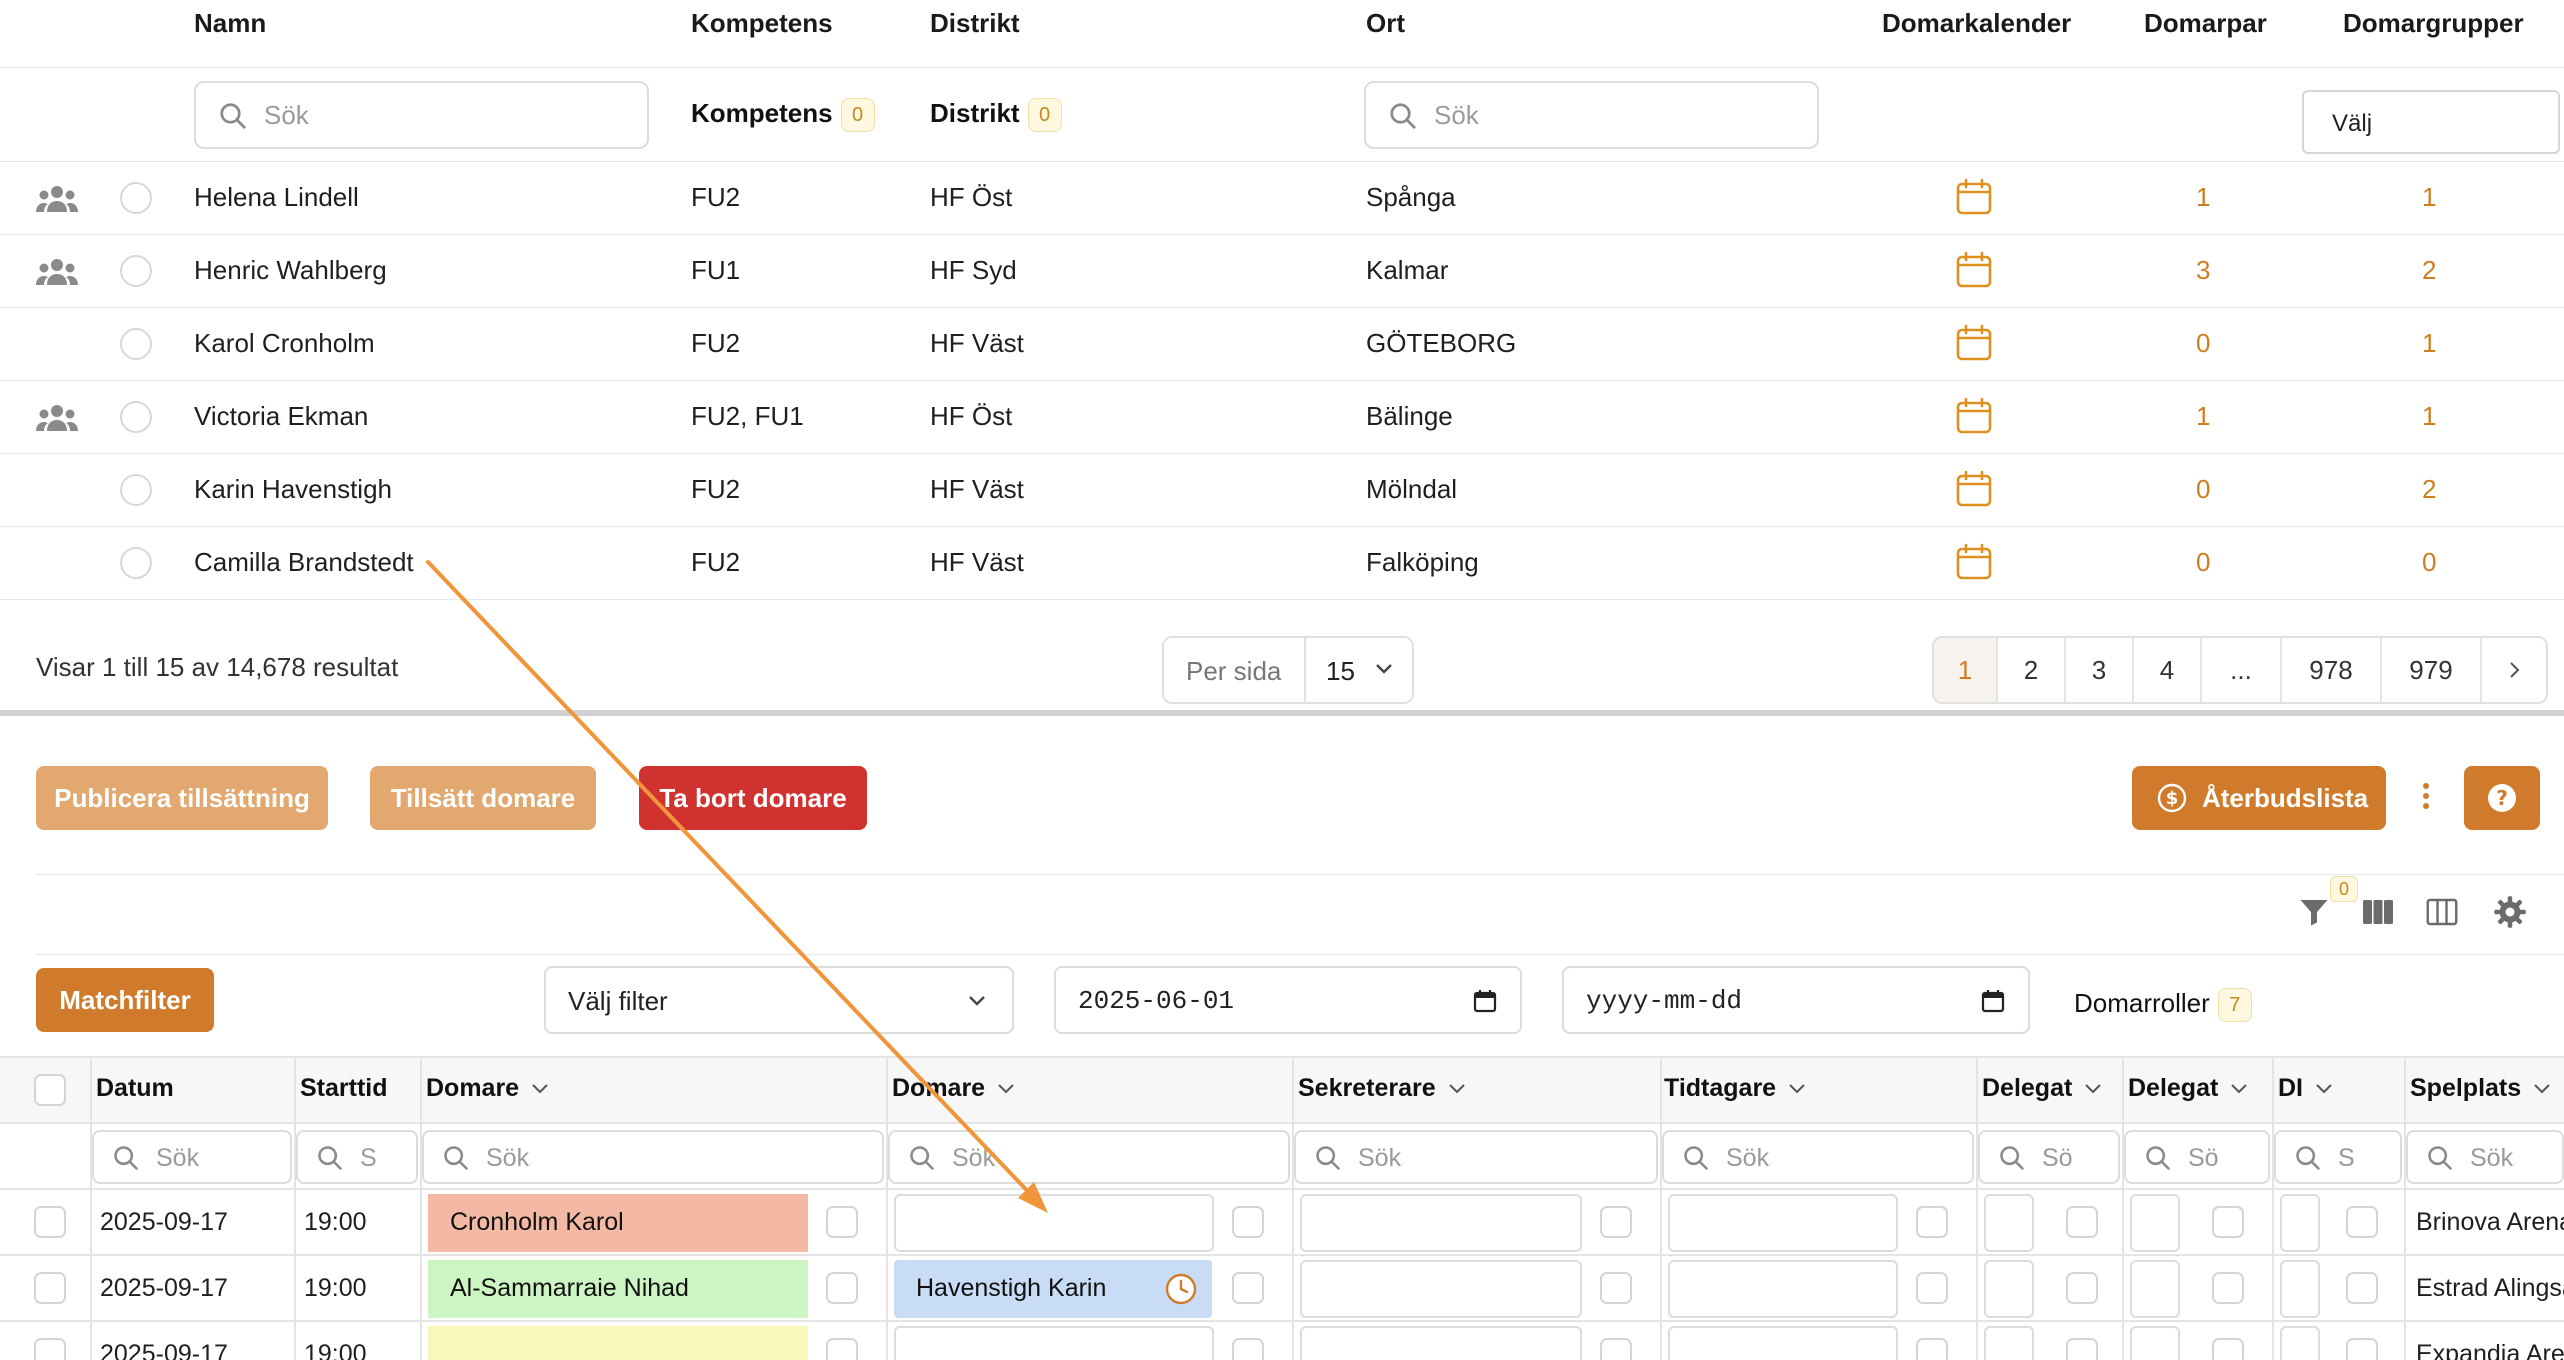  Describe the element at coordinates (2332, 670) in the screenshot. I see `page-button: 978` at that location.